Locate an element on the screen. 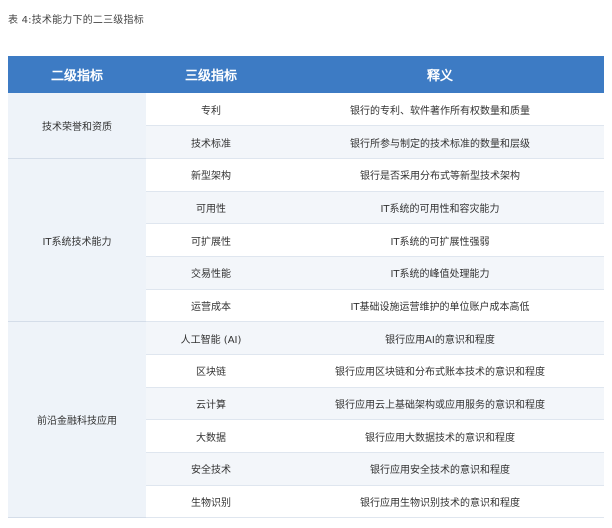 Image resolution: width=612 pixels, height=528 pixels. level3-cell: 可扩展性 is located at coordinates (211, 240).